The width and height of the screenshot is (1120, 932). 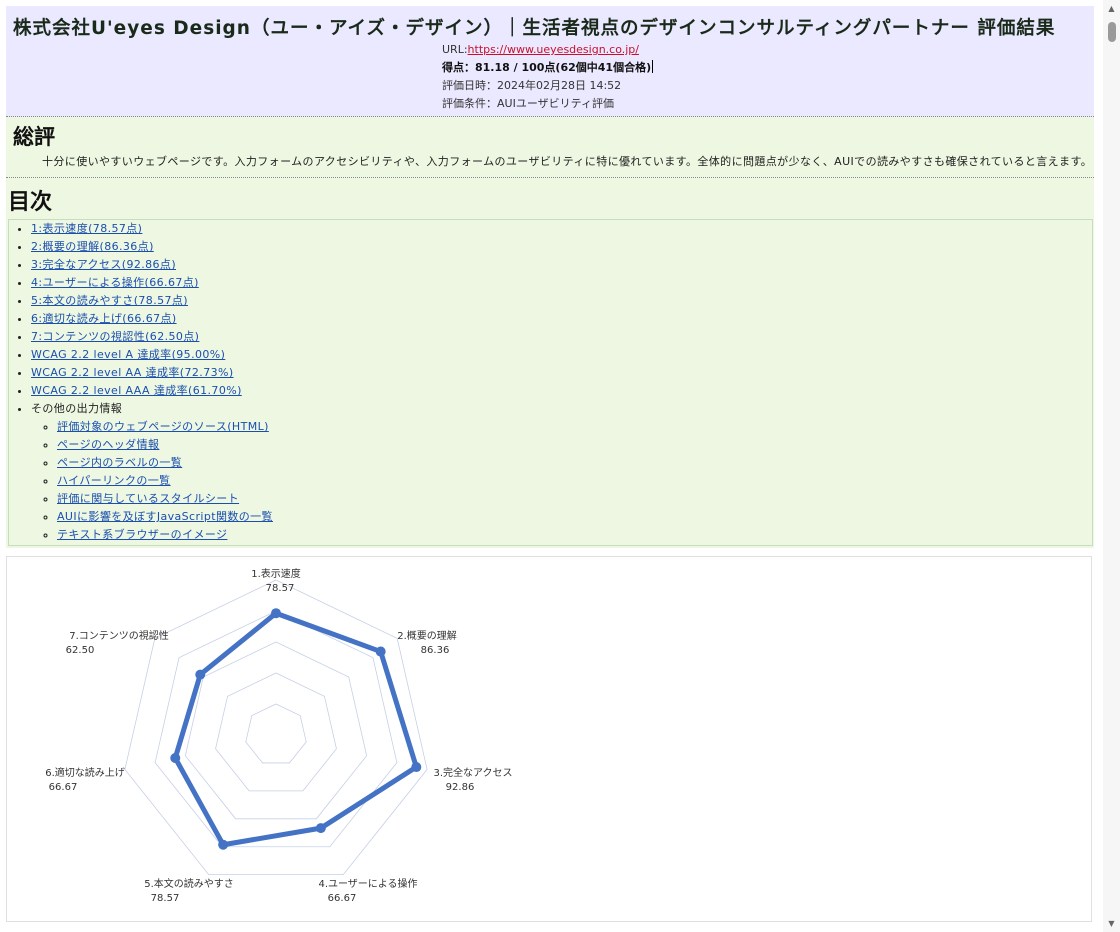 I want to click on sub-item: ハイパーリンクの一覧, so click(x=574, y=481).